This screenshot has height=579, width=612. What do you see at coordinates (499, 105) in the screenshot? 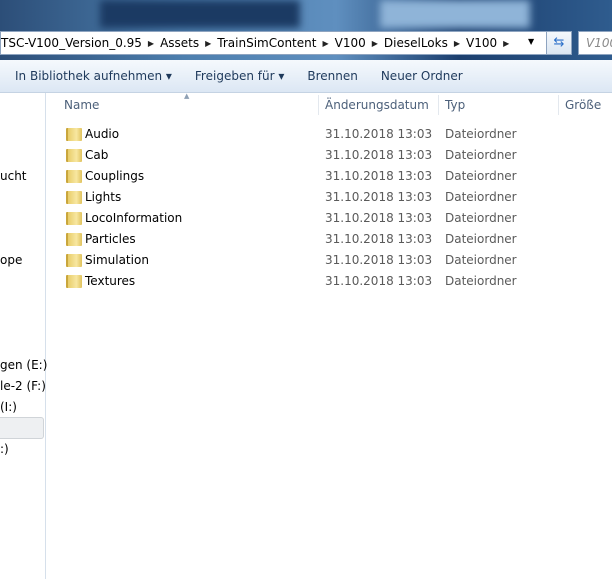
I see `column-header-type: Typ` at bounding box center [499, 105].